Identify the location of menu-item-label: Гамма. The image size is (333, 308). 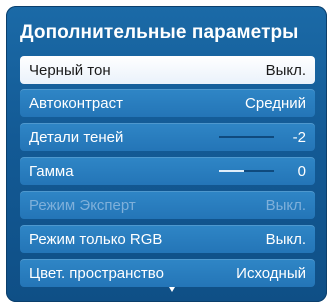
(51, 171).